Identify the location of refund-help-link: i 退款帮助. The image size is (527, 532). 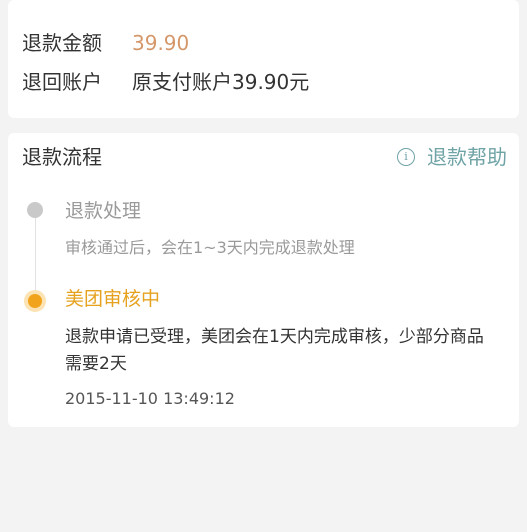
(452, 157).